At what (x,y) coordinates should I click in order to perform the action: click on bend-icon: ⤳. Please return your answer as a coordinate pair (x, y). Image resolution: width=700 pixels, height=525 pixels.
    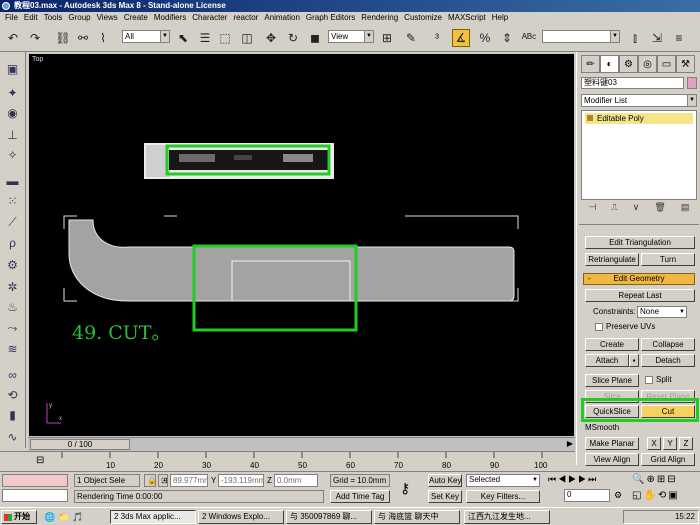
    Looking at the image, I should click on (12, 328).